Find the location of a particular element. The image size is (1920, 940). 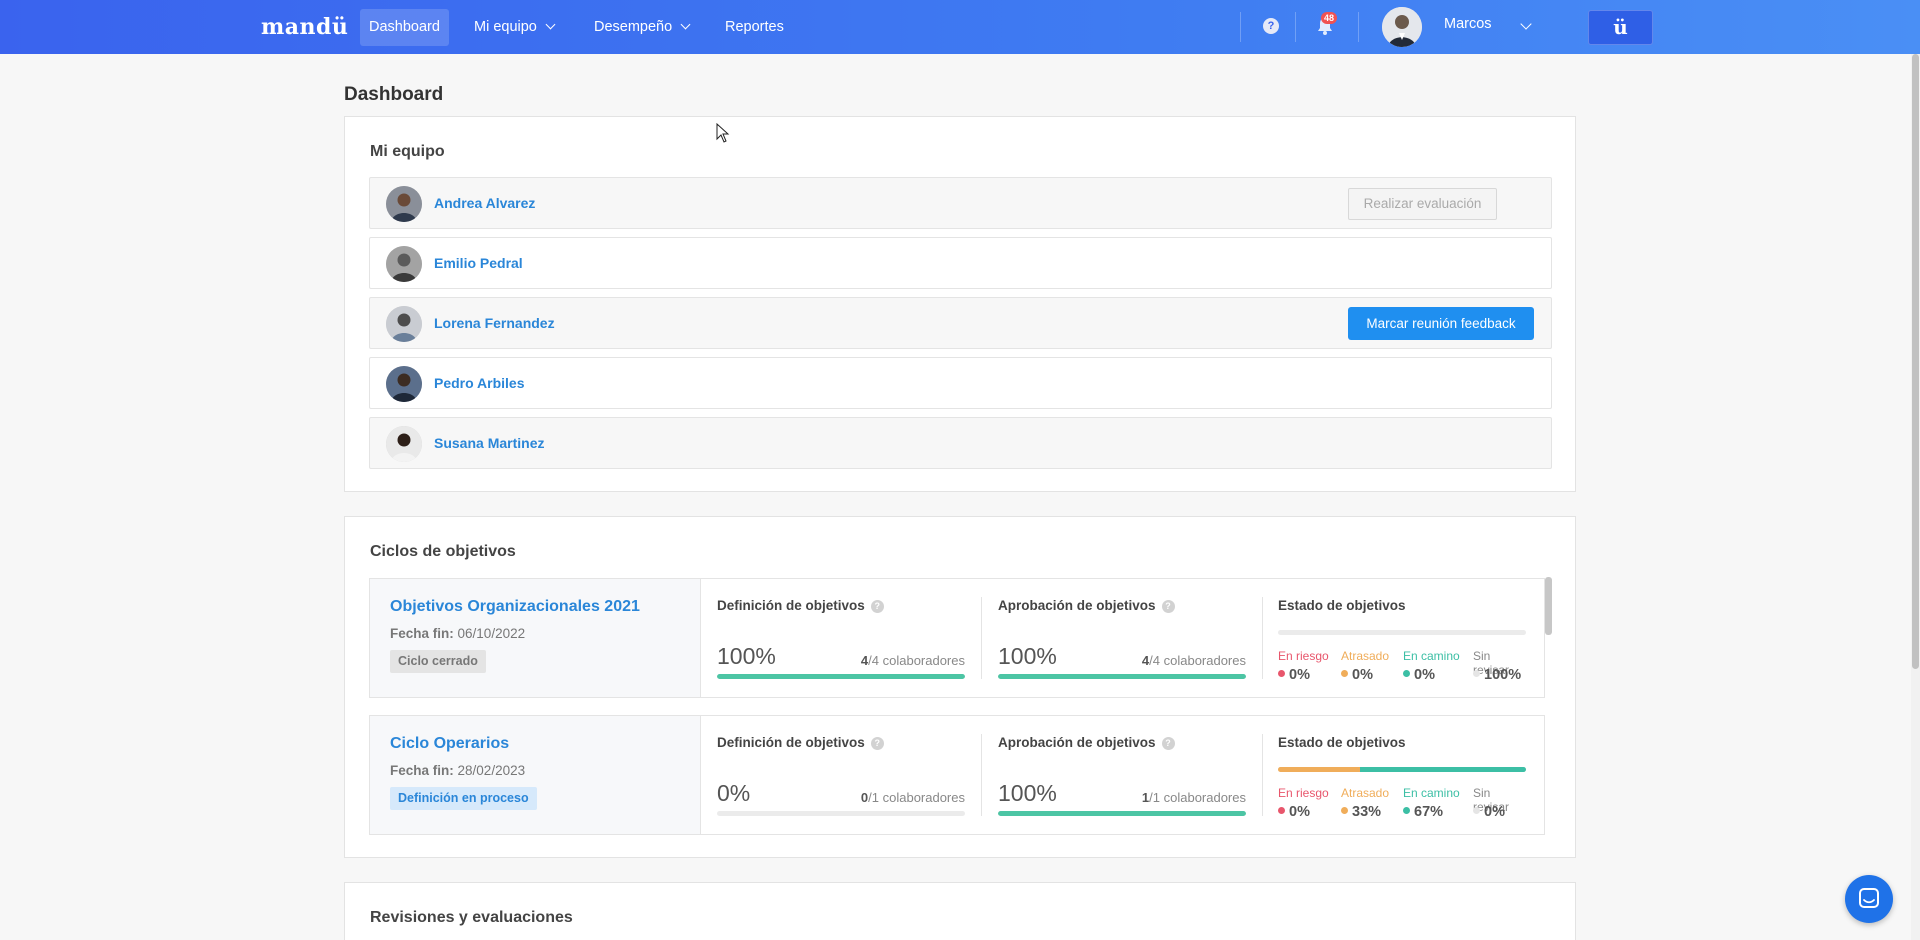

status-value-on-track: 0% is located at coordinates (1419, 675).